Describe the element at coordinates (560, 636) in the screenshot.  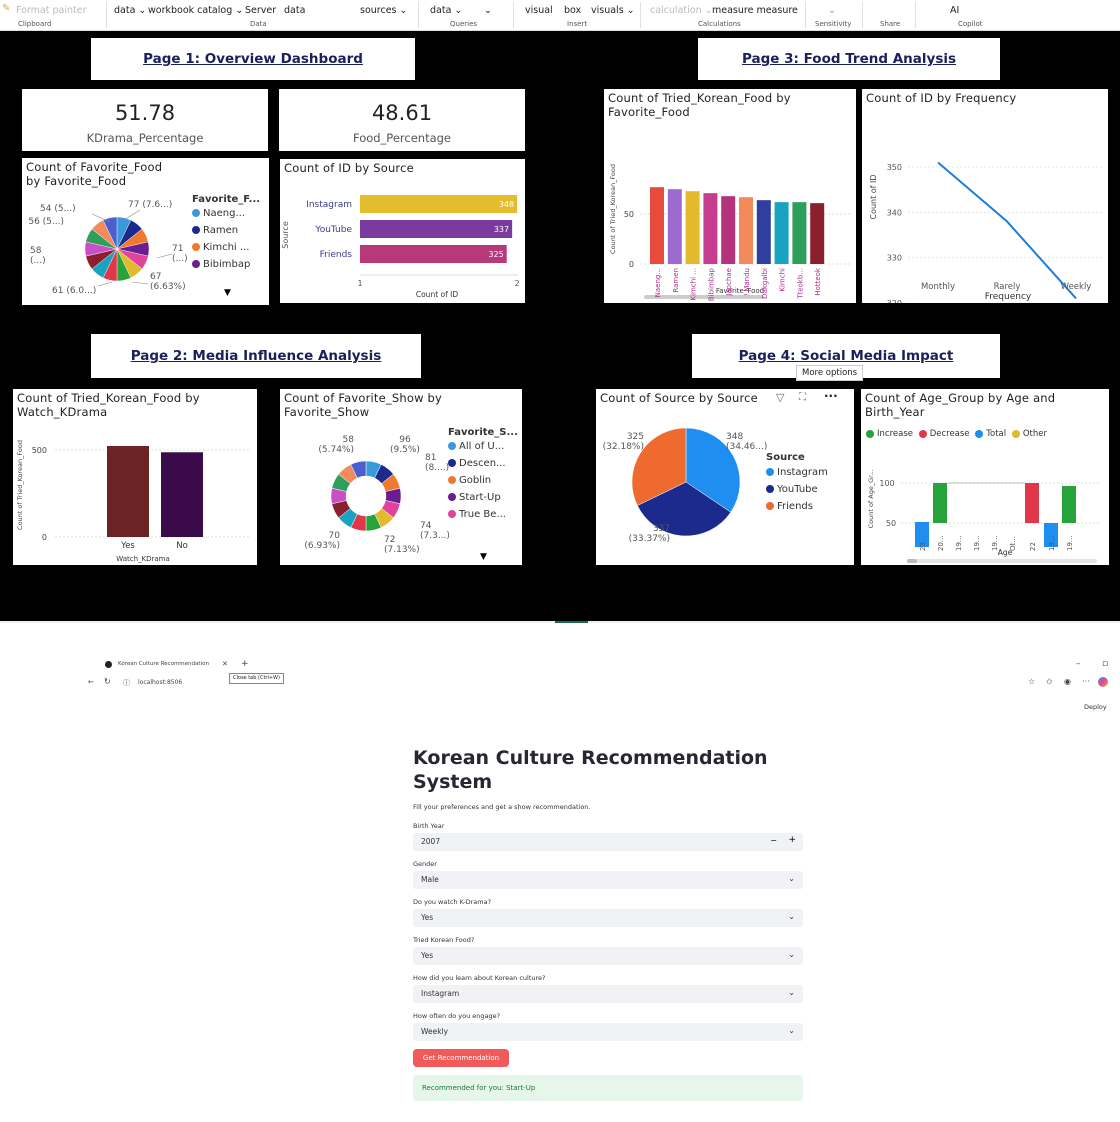
I see `taskbar-strip` at that location.